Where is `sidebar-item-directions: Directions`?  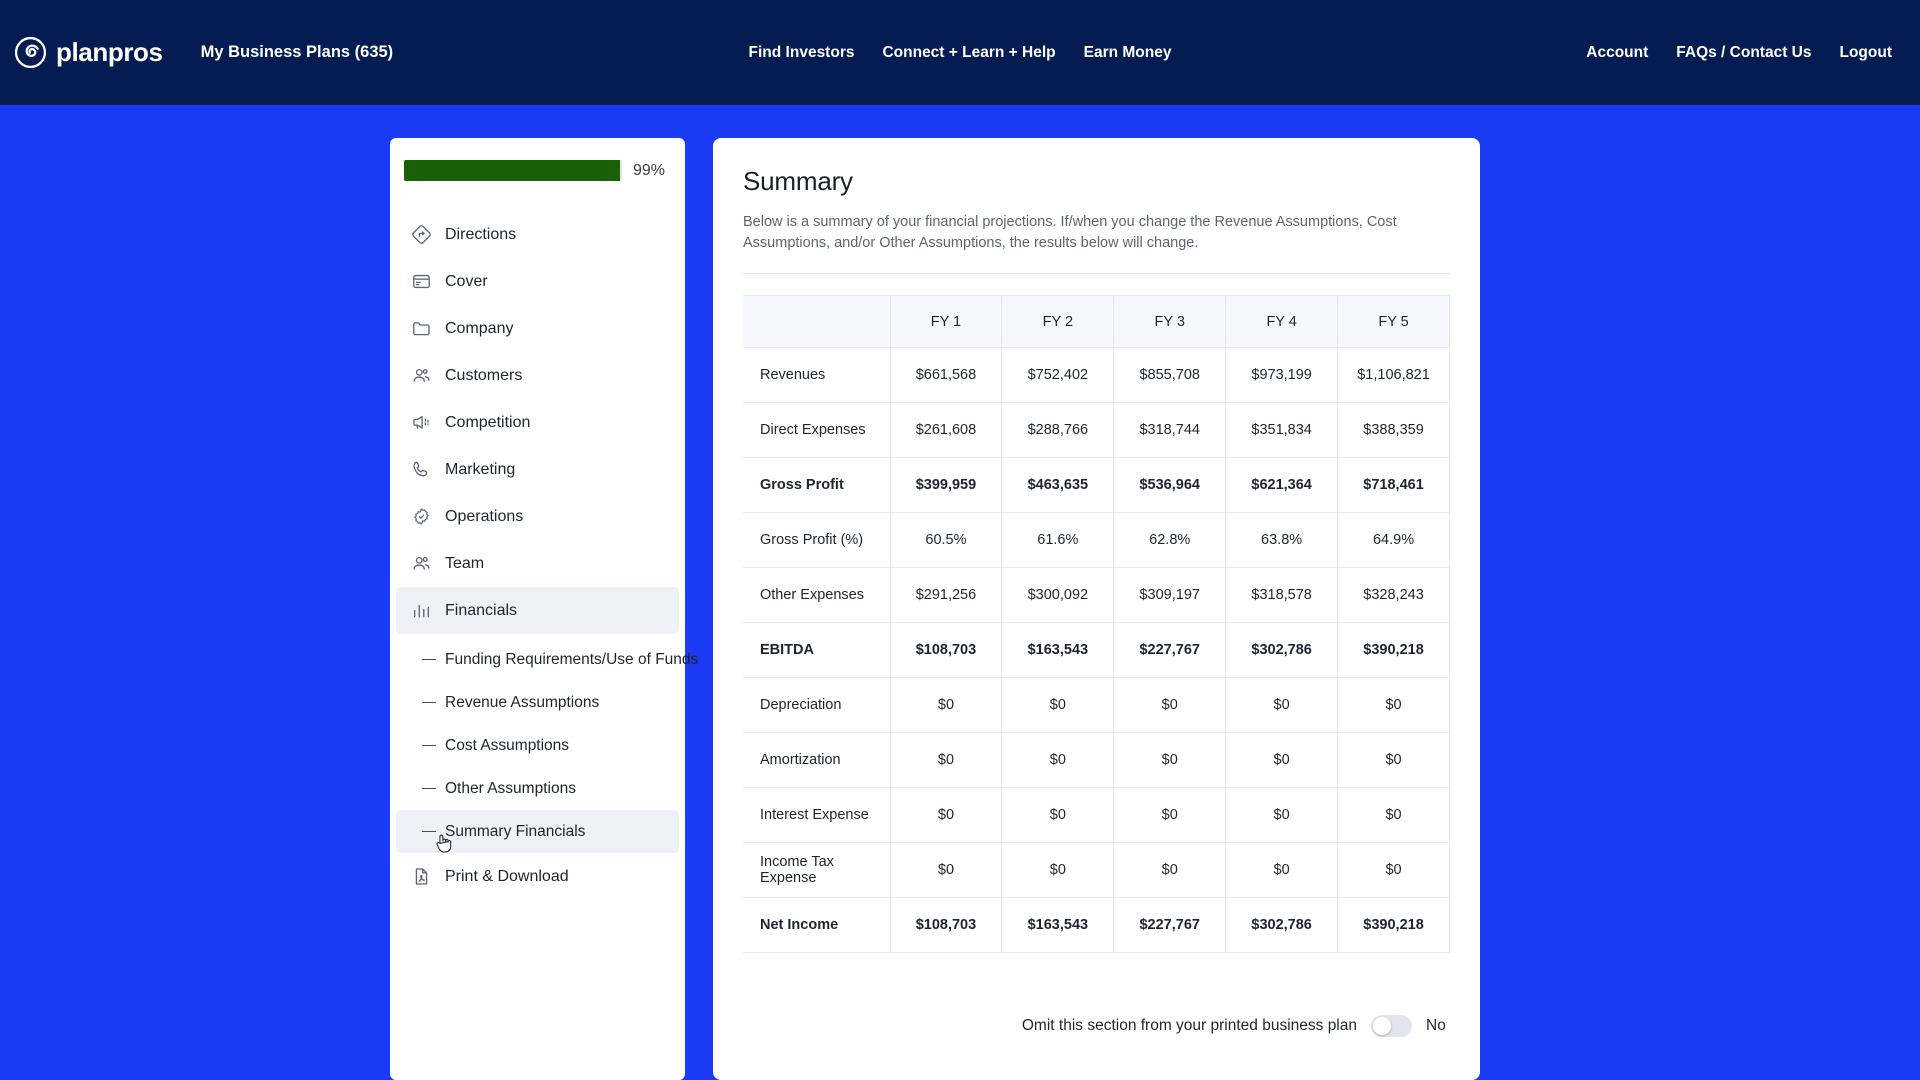
sidebar-item-directions: Directions is located at coordinates (537, 234).